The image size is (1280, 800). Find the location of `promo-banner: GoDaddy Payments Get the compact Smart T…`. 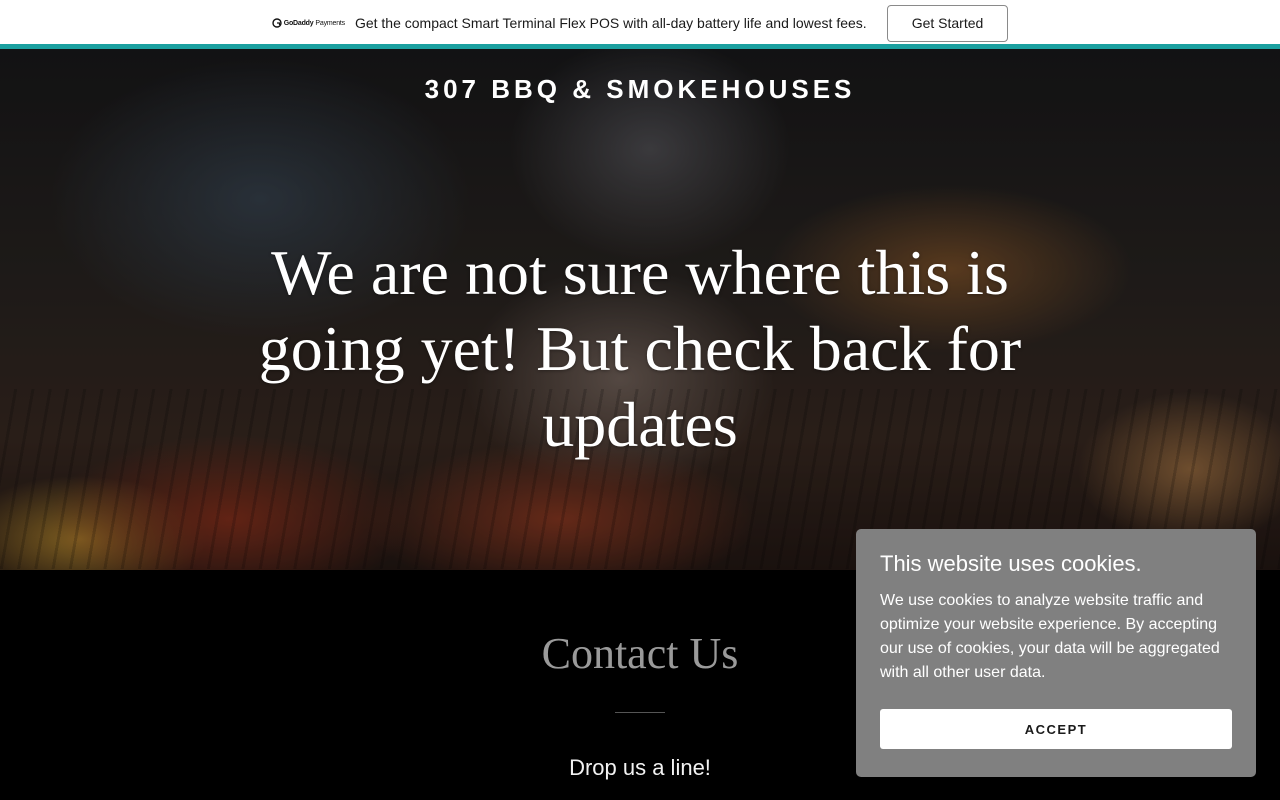

promo-banner: GoDaddy Payments Get the compact Smart T… is located at coordinates (640, 23).